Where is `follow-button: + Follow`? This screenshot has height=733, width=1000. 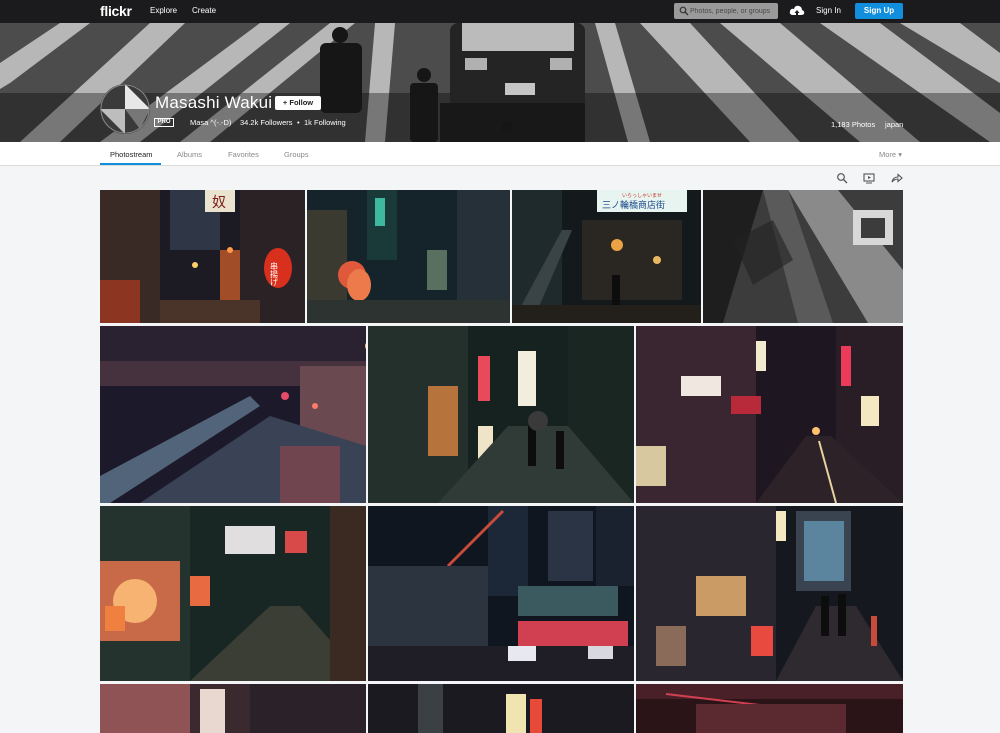 follow-button: + Follow is located at coordinates (298, 103).